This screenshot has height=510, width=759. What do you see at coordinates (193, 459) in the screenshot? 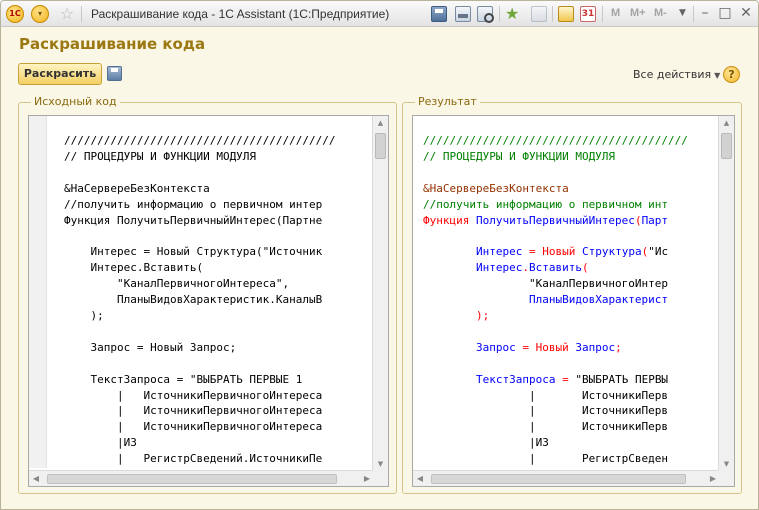
I see `code-line: | РегистрСведений.ИсточникиПе` at bounding box center [193, 459].